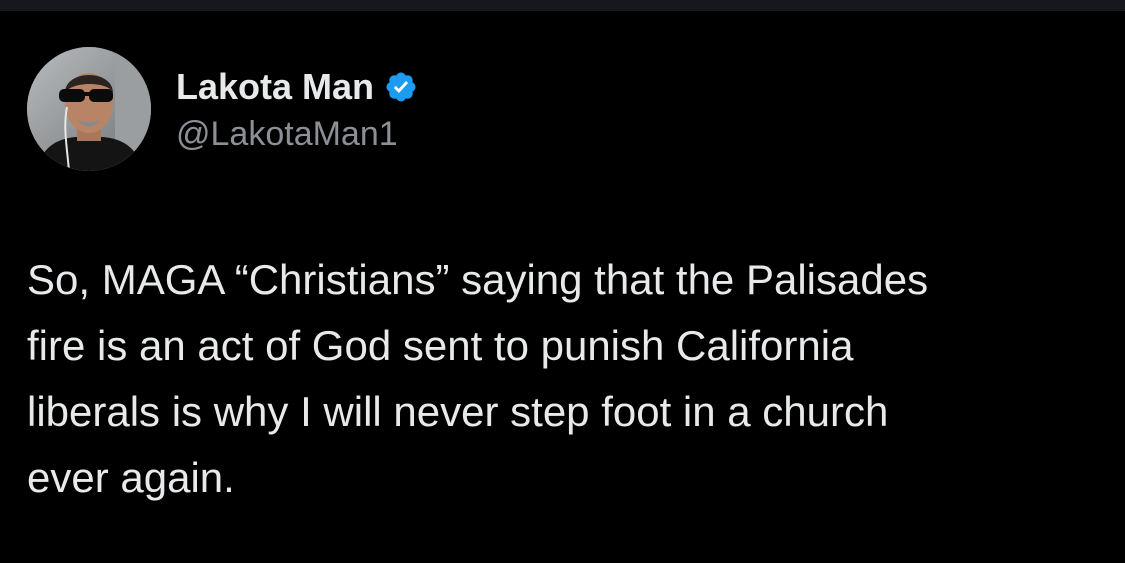 The image size is (1125, 563). I want to click on profile-photo-icon, so click(89, 109).